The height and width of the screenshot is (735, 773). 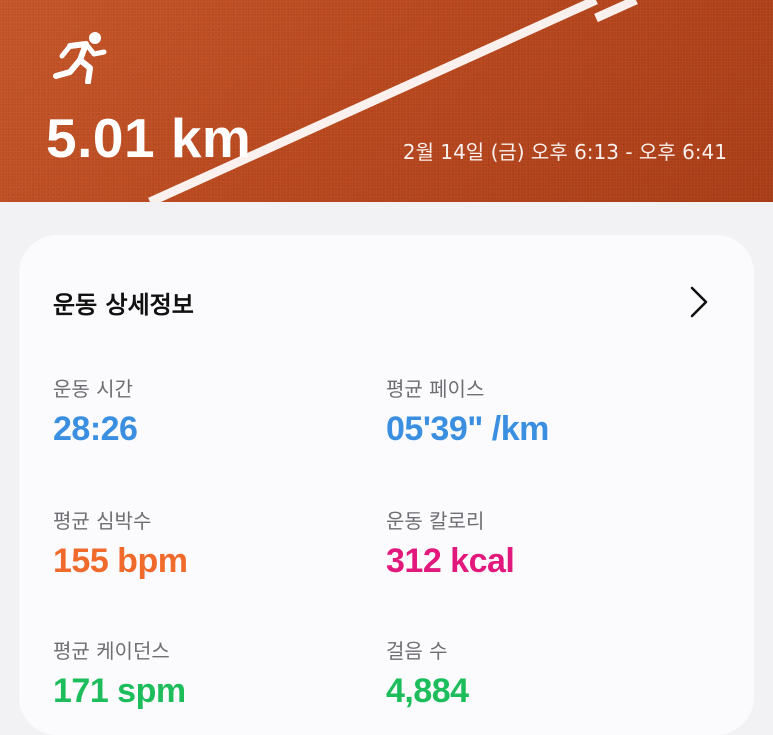 What do you see at coordinates (95, 429) in the screenshot?
I see `metric-value: 28:26` at bounding box center [95, 429].